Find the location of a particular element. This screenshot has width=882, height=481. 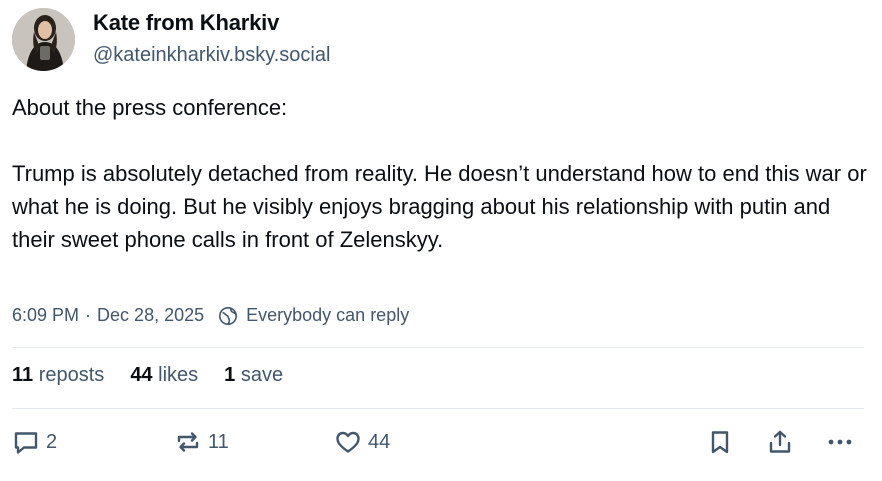

like-count: 44 is located at coordinates (379, 441).